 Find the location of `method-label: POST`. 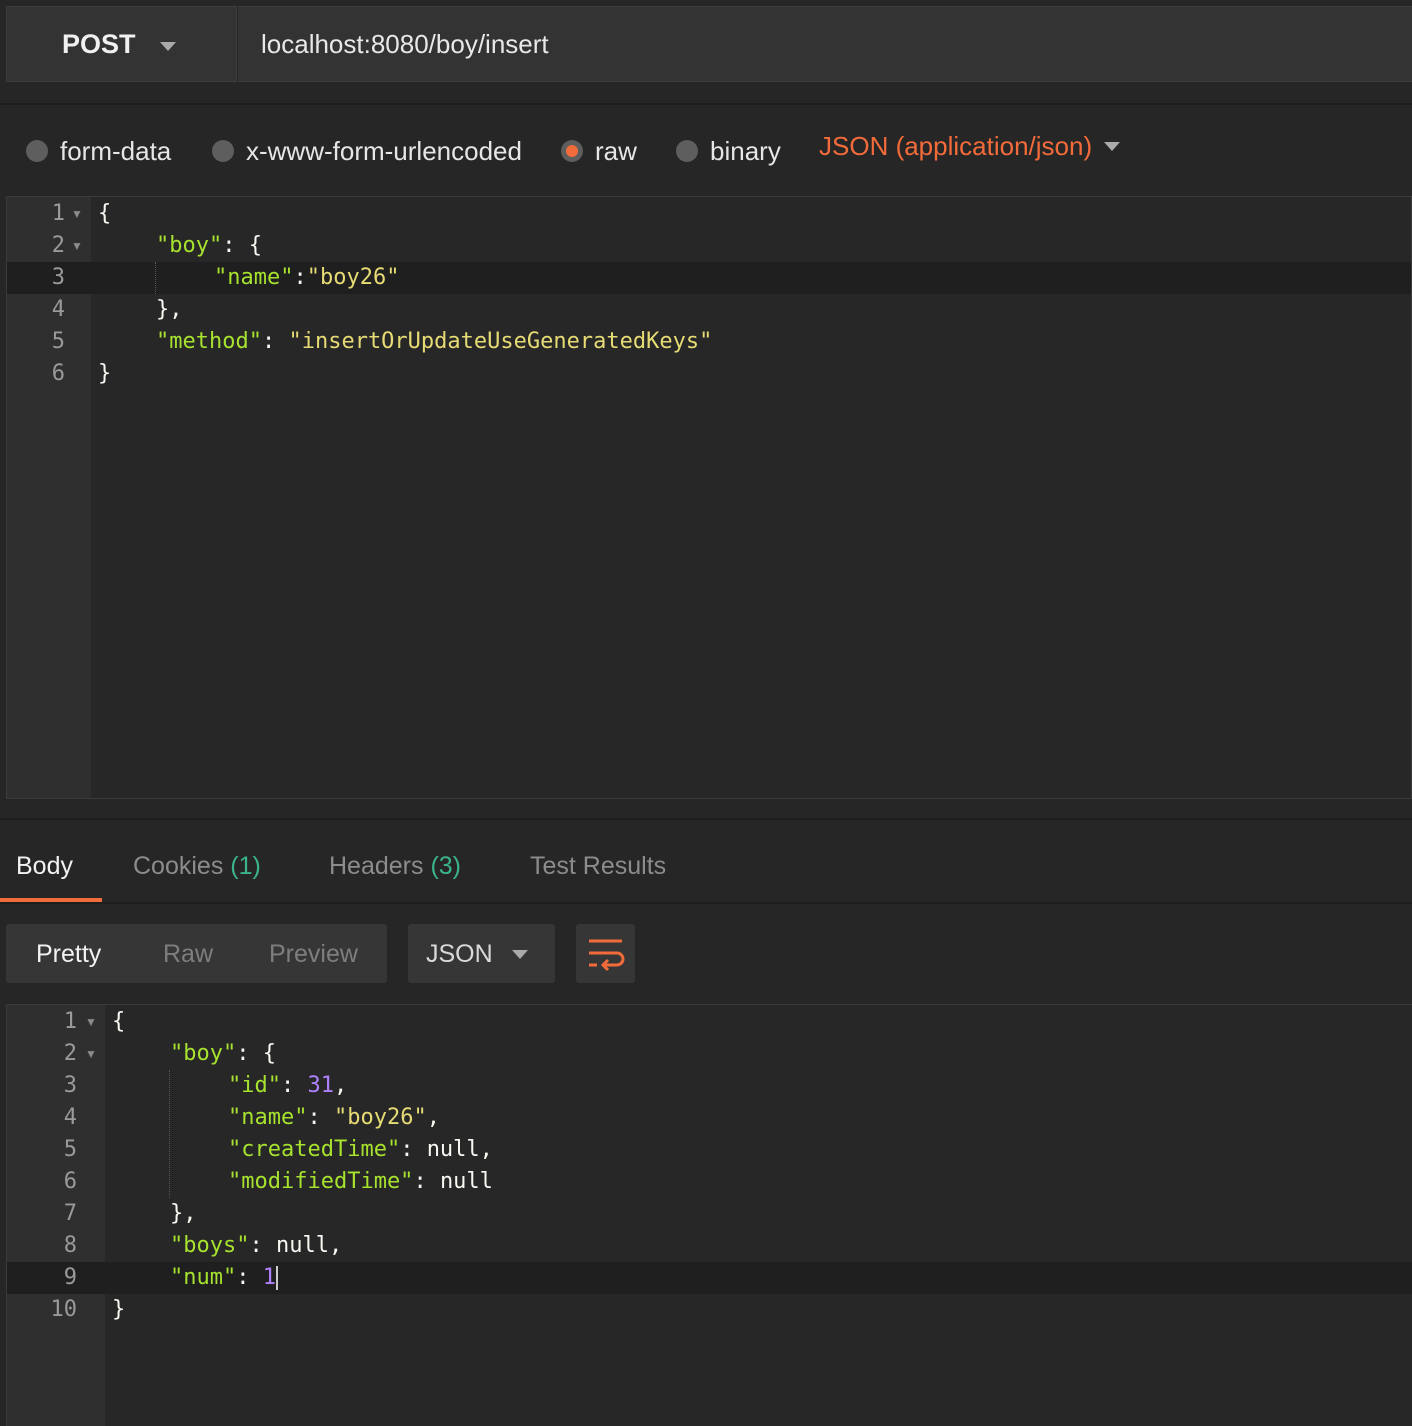

method-label: POST is located at coordinates (99, 44).